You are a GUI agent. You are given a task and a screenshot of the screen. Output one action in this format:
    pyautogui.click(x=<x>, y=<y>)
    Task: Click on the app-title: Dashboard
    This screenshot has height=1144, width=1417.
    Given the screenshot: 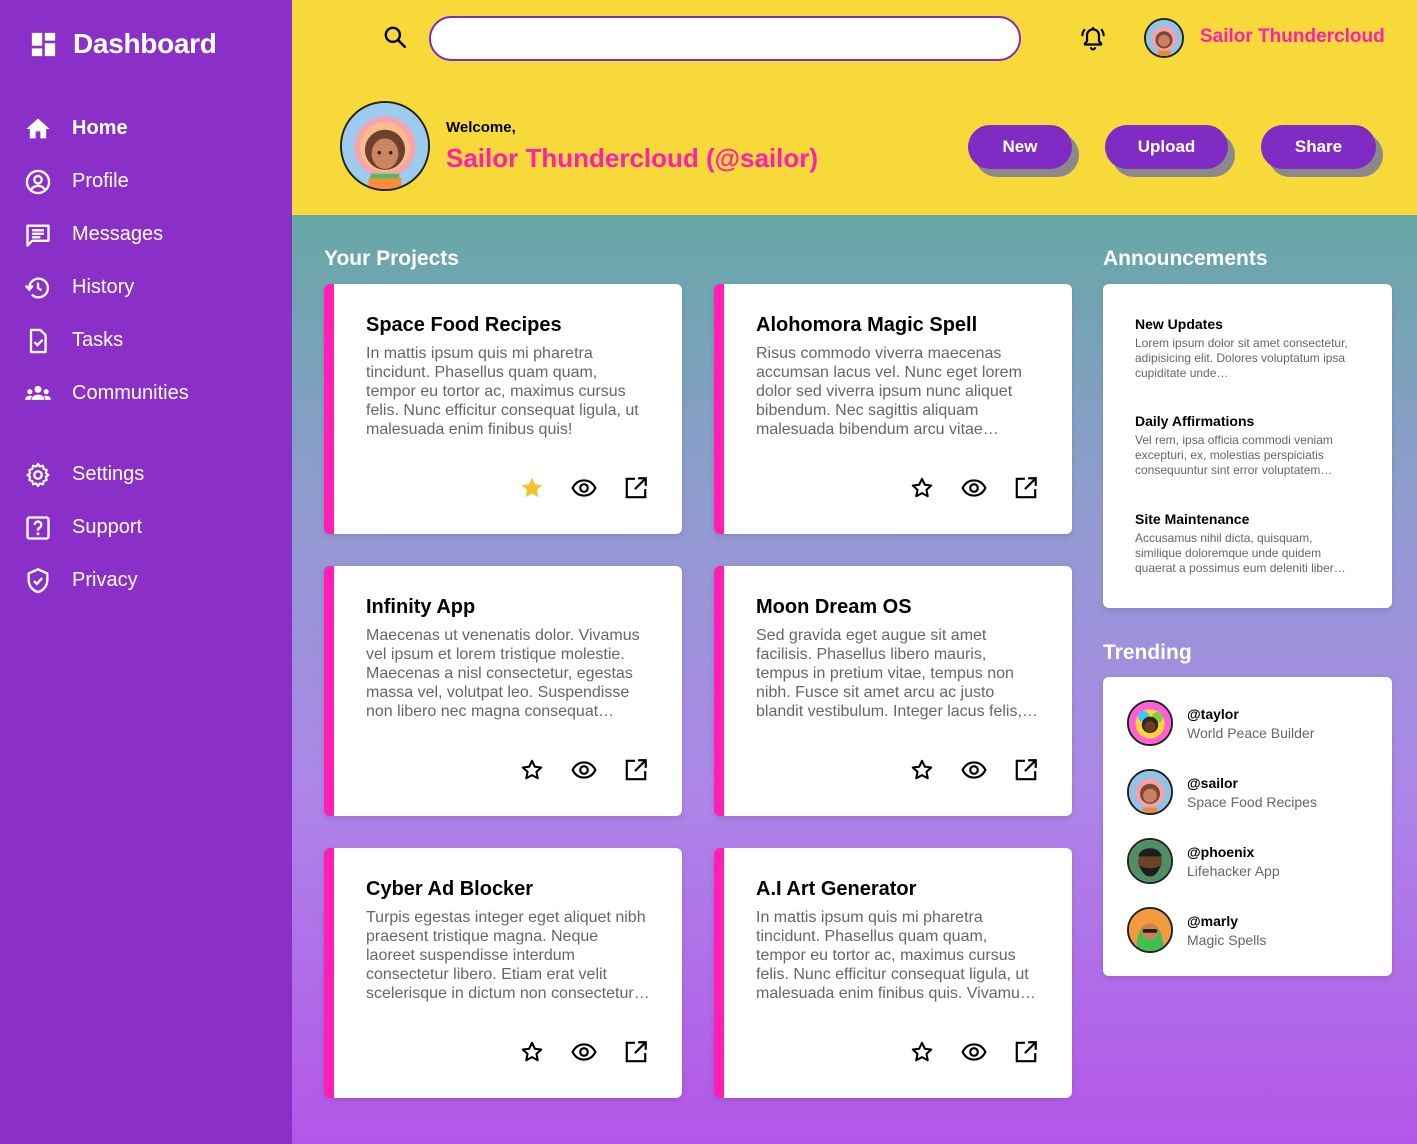 What is the action you would take?
    pyautogui.click(x=145, y=43)
    